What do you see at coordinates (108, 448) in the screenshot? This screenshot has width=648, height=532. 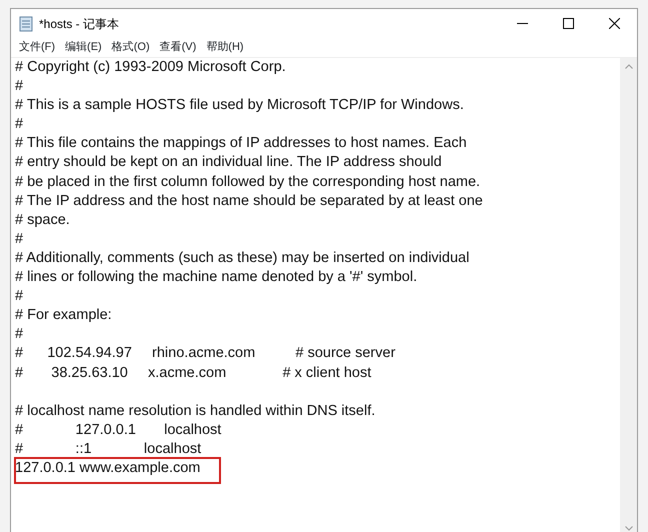 I see `text-line: # ::1 localhost` at bounding box center [108, 448].